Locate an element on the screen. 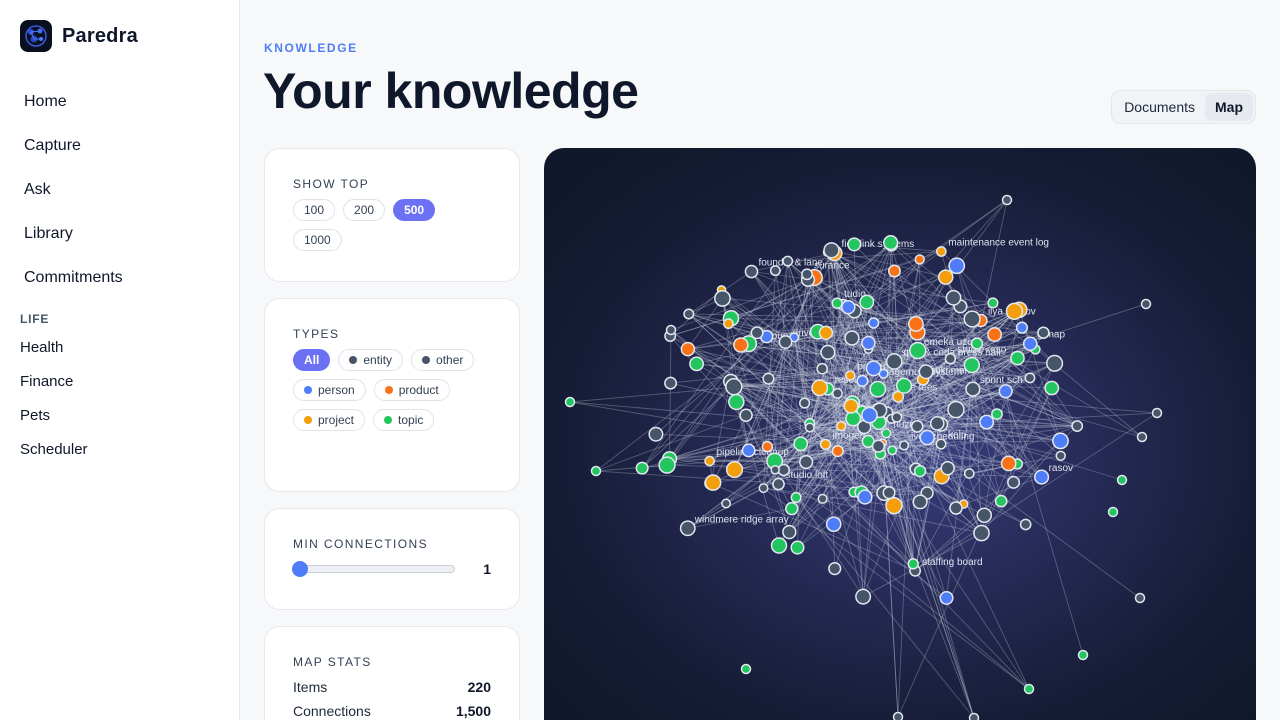 This screenshot has width=1280, height=720. type-filter-other: other is located at coordinates (443, 360).